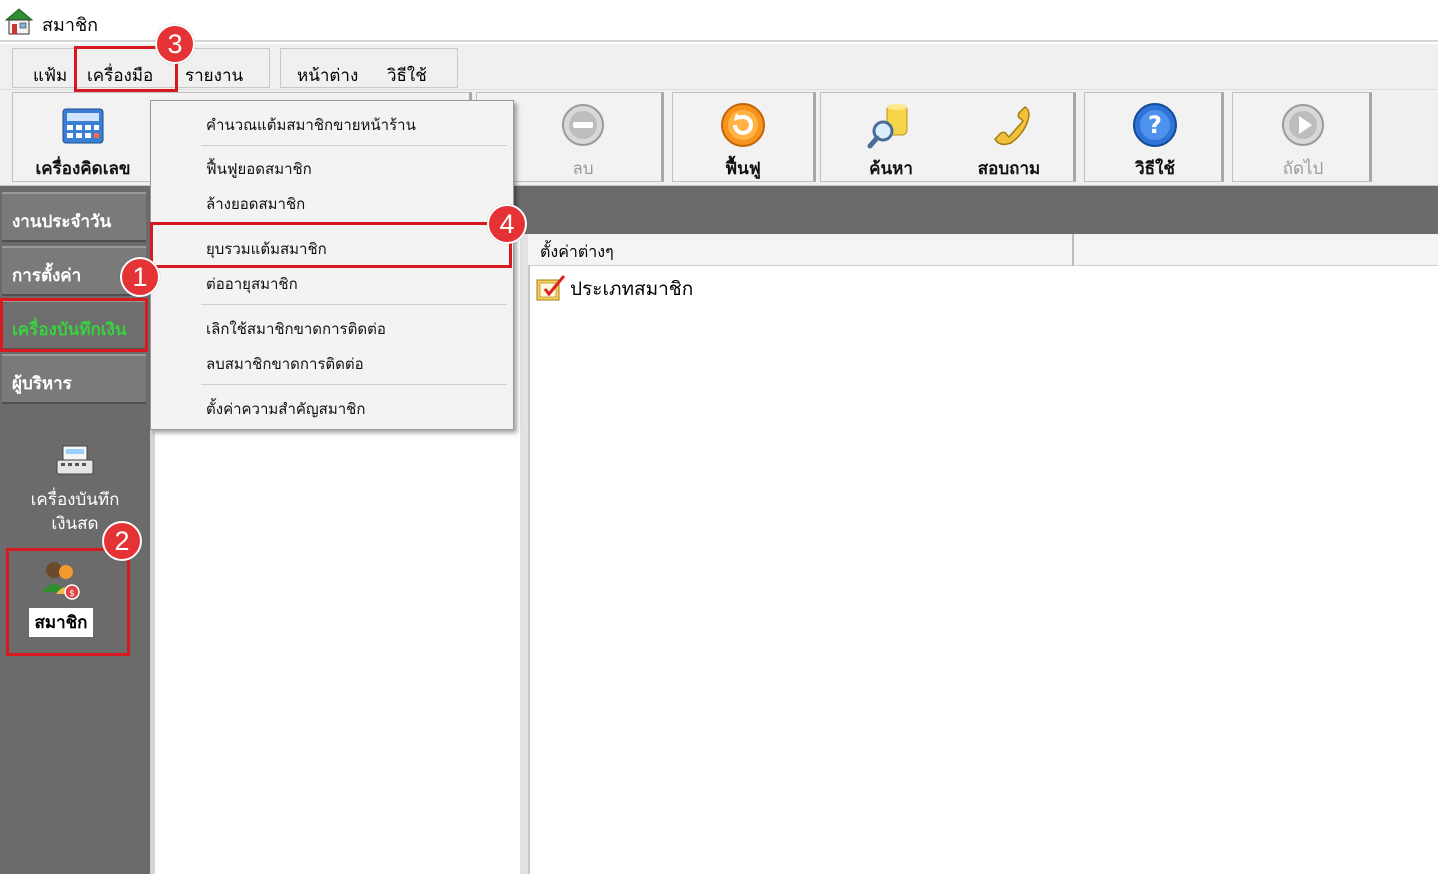 The width and height of the screenshot is (1438, 874). What do you see at coordinates (74, 379) in the screenshot?
I see `nav-management: ผู้บริหาร` at bounding box center [74, 379].